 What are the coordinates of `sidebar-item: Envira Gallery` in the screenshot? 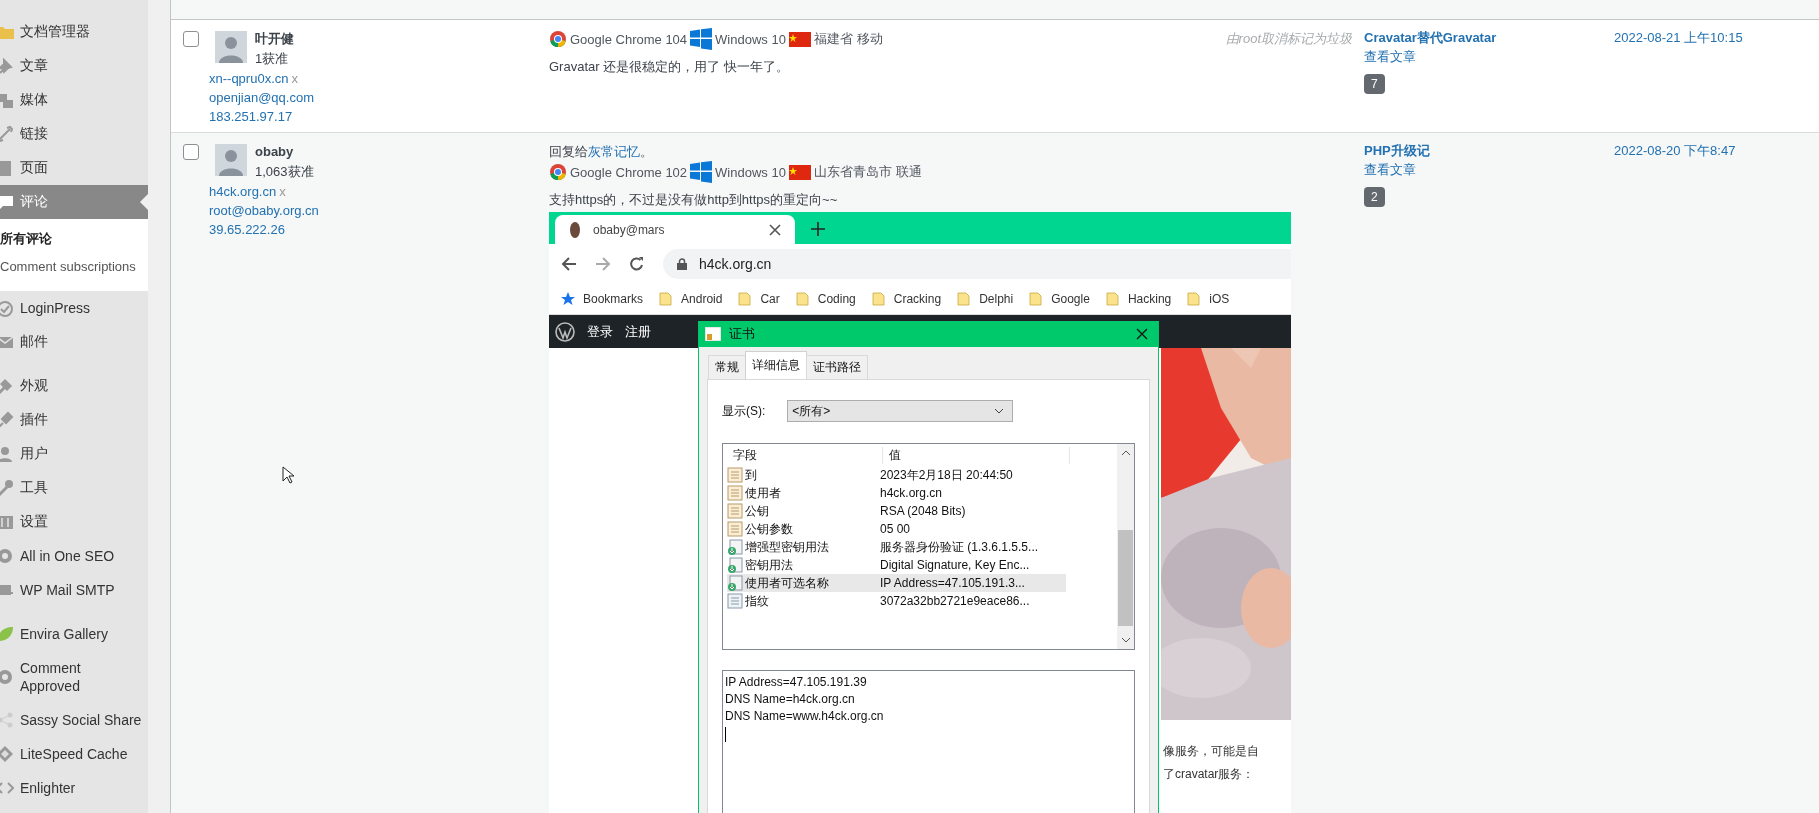 It's located at (74, 634).